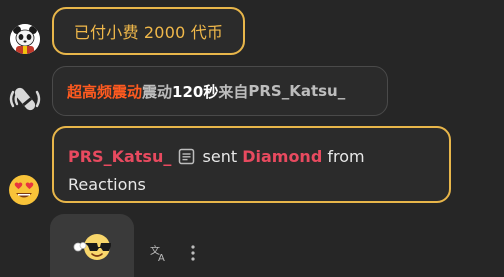 The width and height of the screenshot is (504, 277). What do you see at coordinates (24, 190) in the screenshot?
I see `heart-eyes-emoji-icon` at bounding box center [24, 190].